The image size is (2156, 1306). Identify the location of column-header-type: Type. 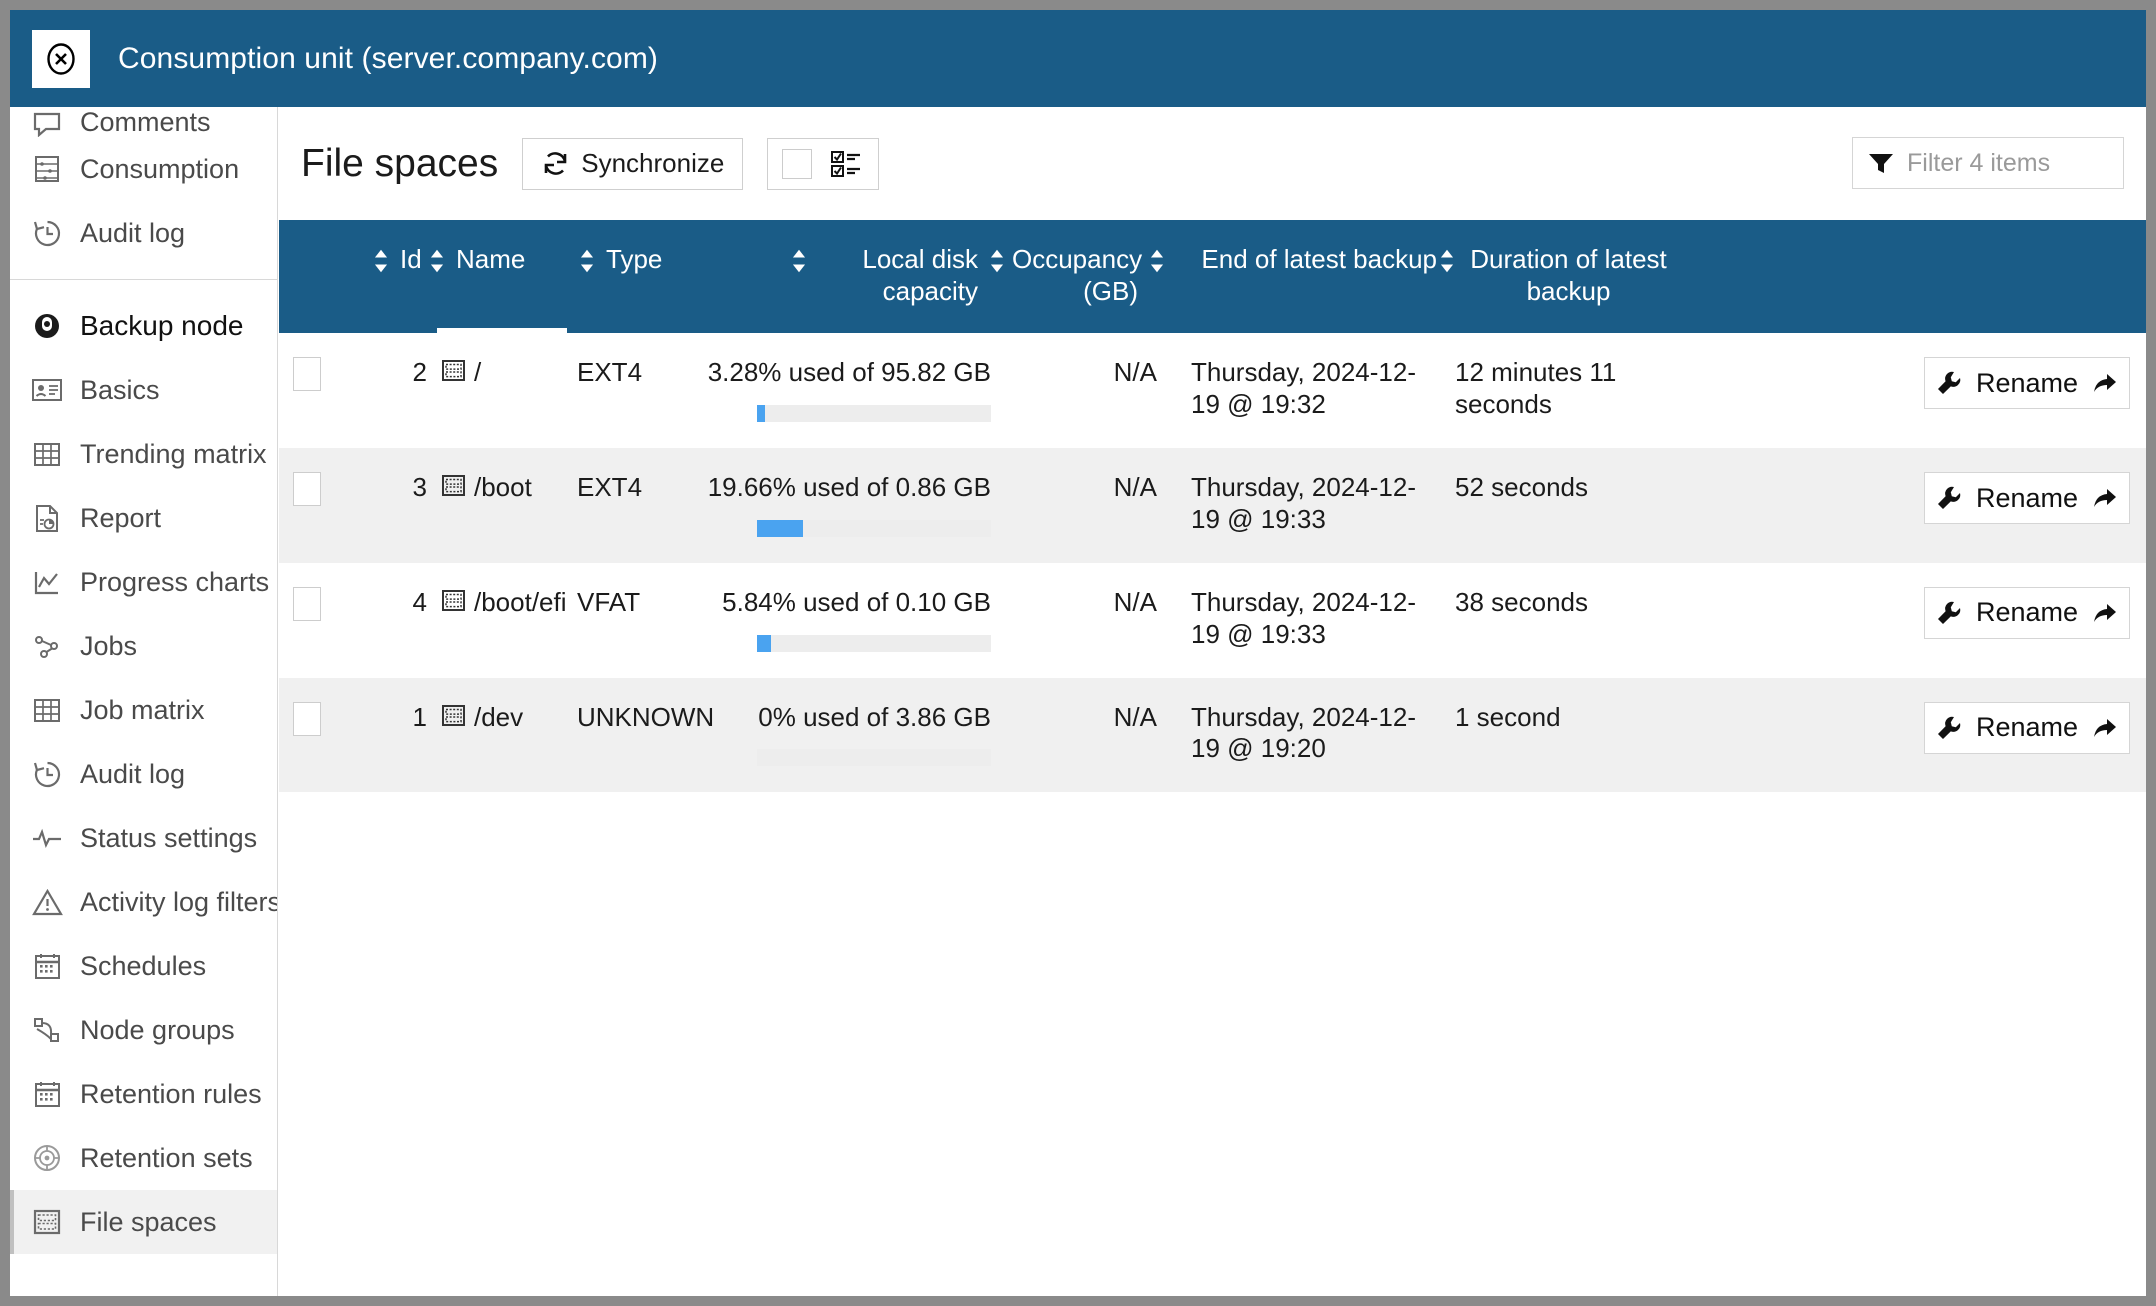
(642, 276).